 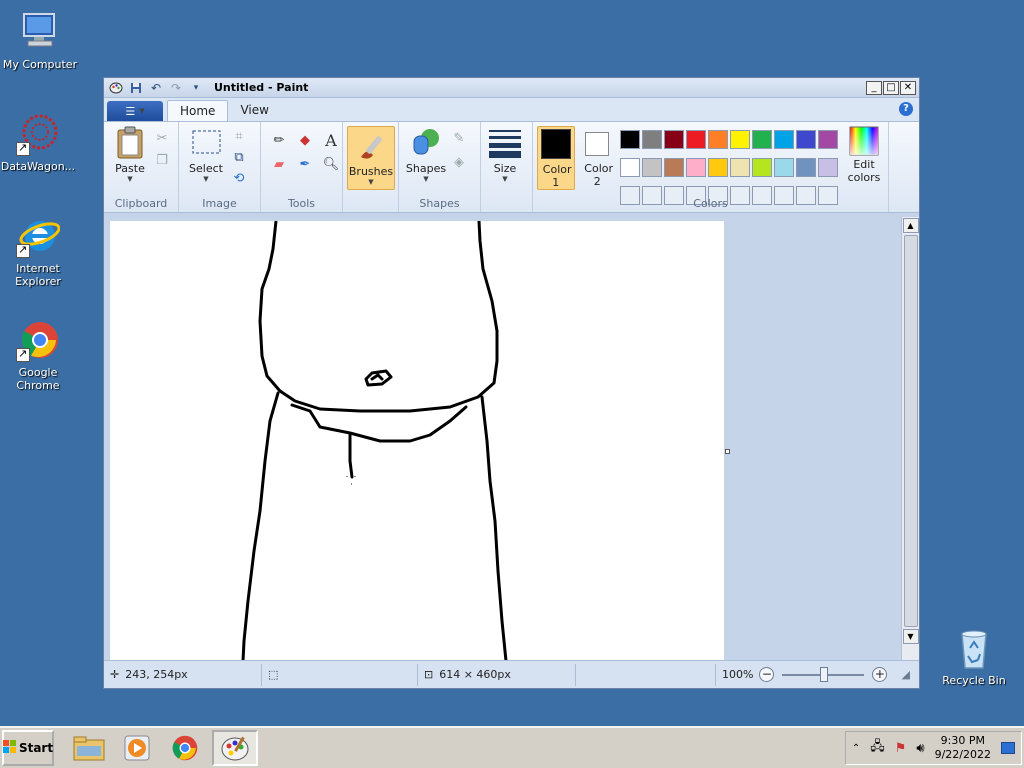 What do you see at coordinates (89, 748) in the screenshot?
I see `taskbar-explorer-icon` at bounding box center [89, 748].